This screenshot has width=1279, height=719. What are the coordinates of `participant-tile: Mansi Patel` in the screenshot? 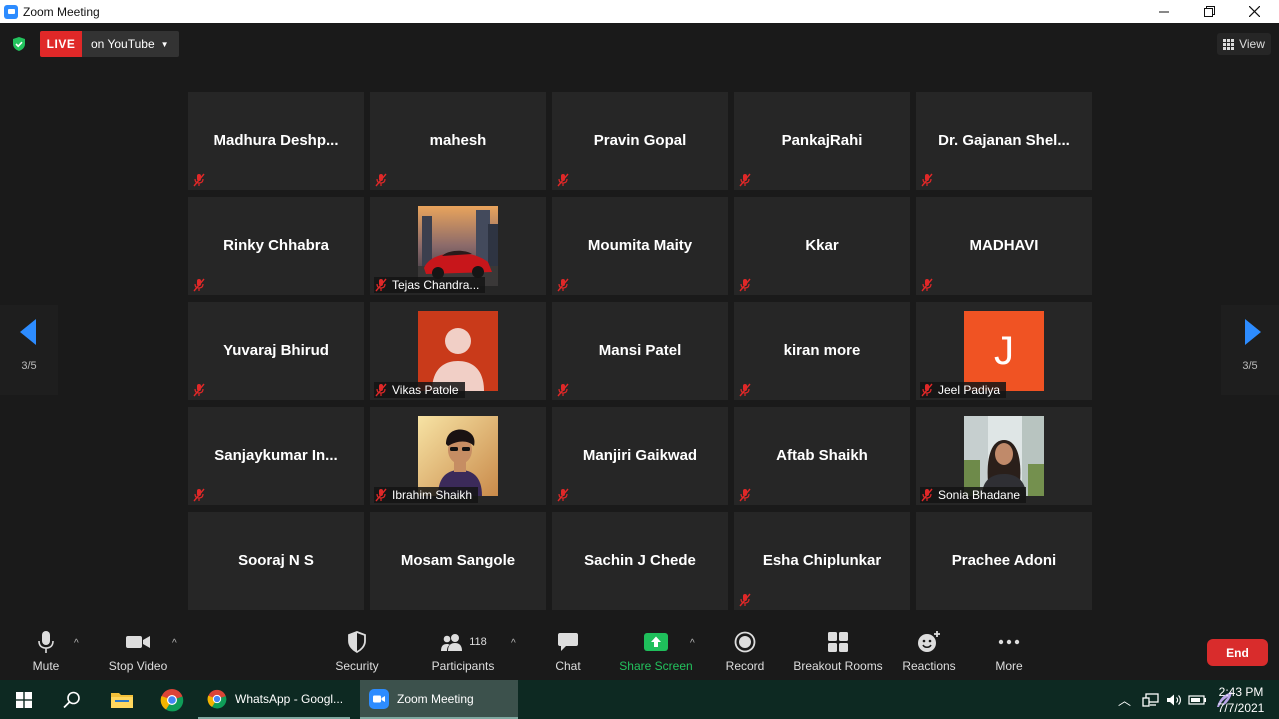 It's located at (640, 351).